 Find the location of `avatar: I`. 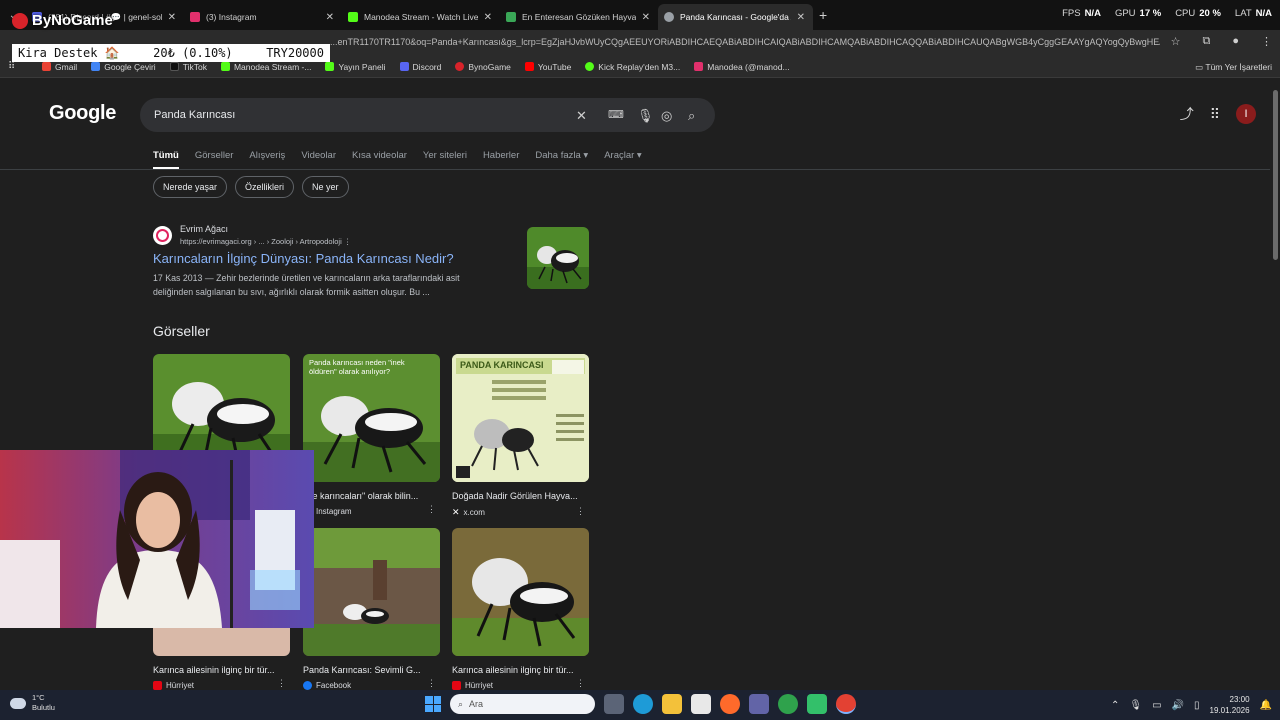

avatar: I is located at coordinates (1246, 114).